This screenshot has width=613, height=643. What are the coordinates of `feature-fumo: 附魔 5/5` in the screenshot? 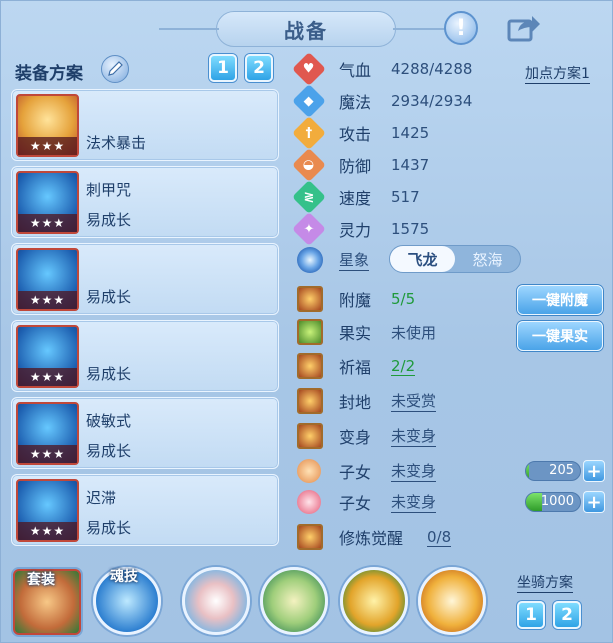 It's located at (356, 299).